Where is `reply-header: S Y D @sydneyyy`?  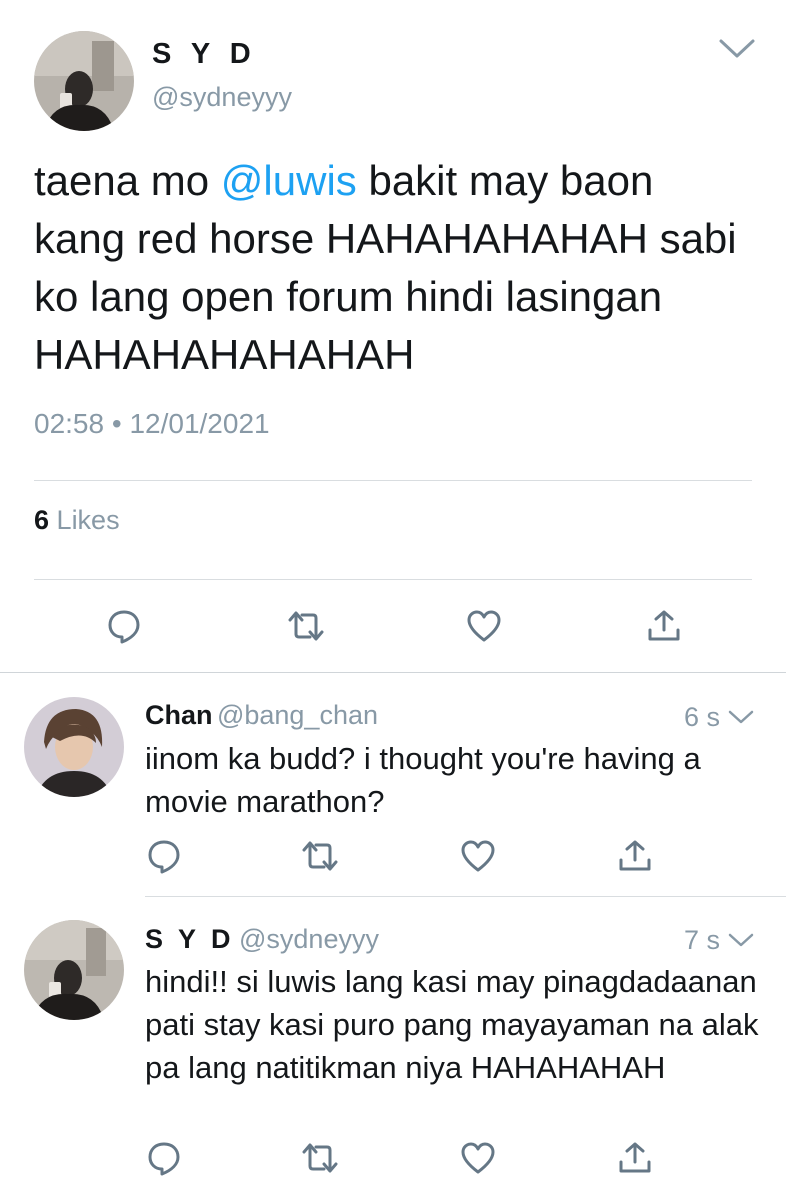 reply-header: S Y D @sydneyyy is located at coordinates (262, 939).